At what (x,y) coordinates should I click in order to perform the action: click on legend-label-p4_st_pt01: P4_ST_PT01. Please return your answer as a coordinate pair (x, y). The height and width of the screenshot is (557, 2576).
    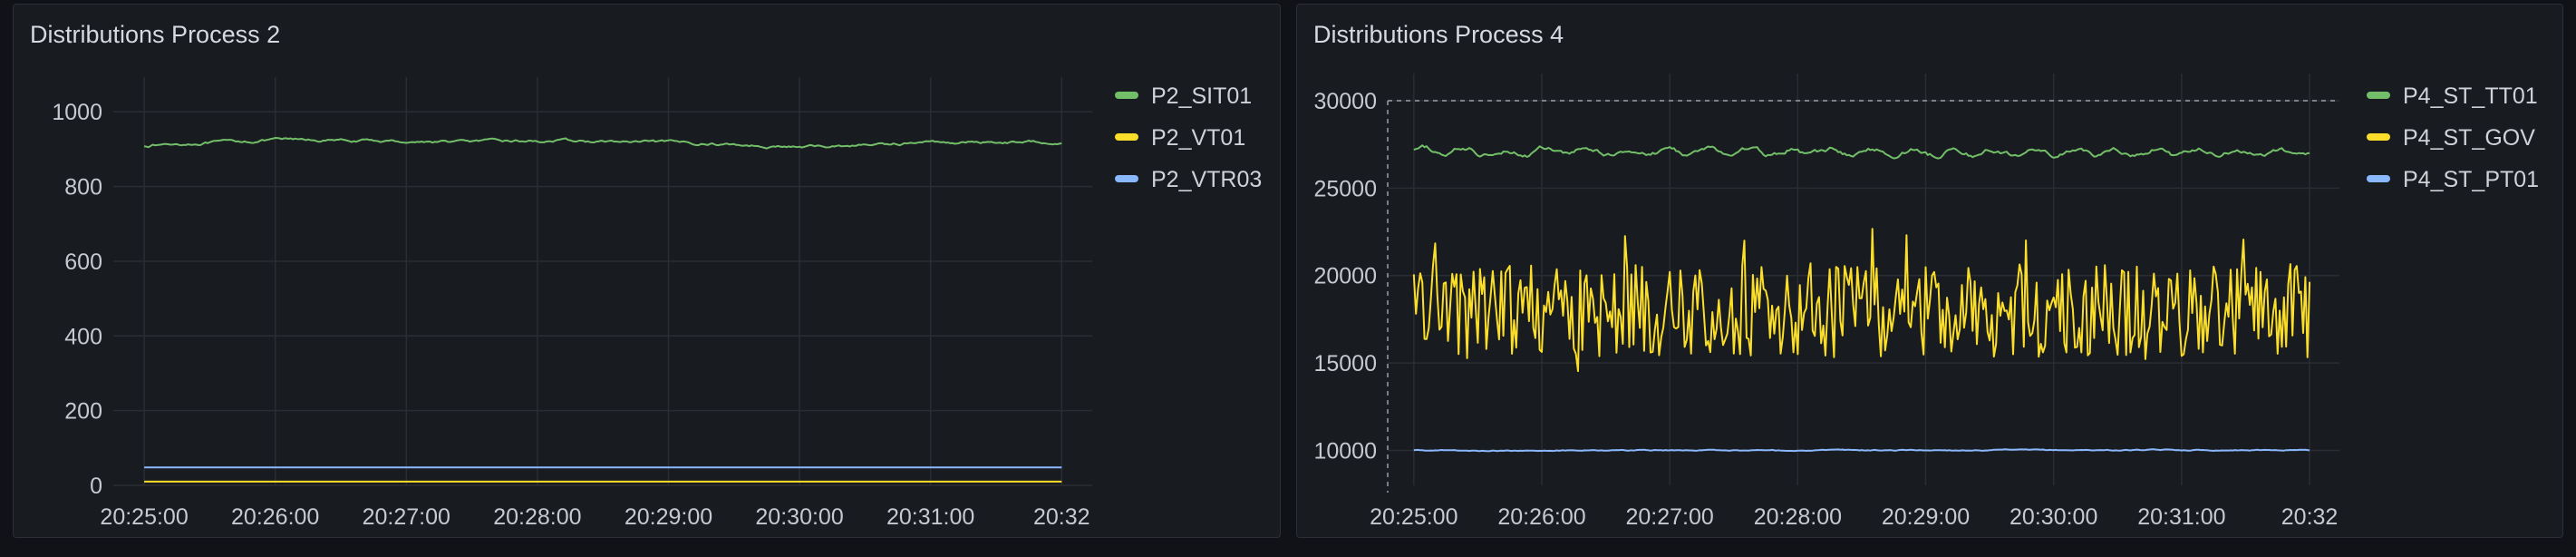
    Looking at the image, I should click on (2471, 179).